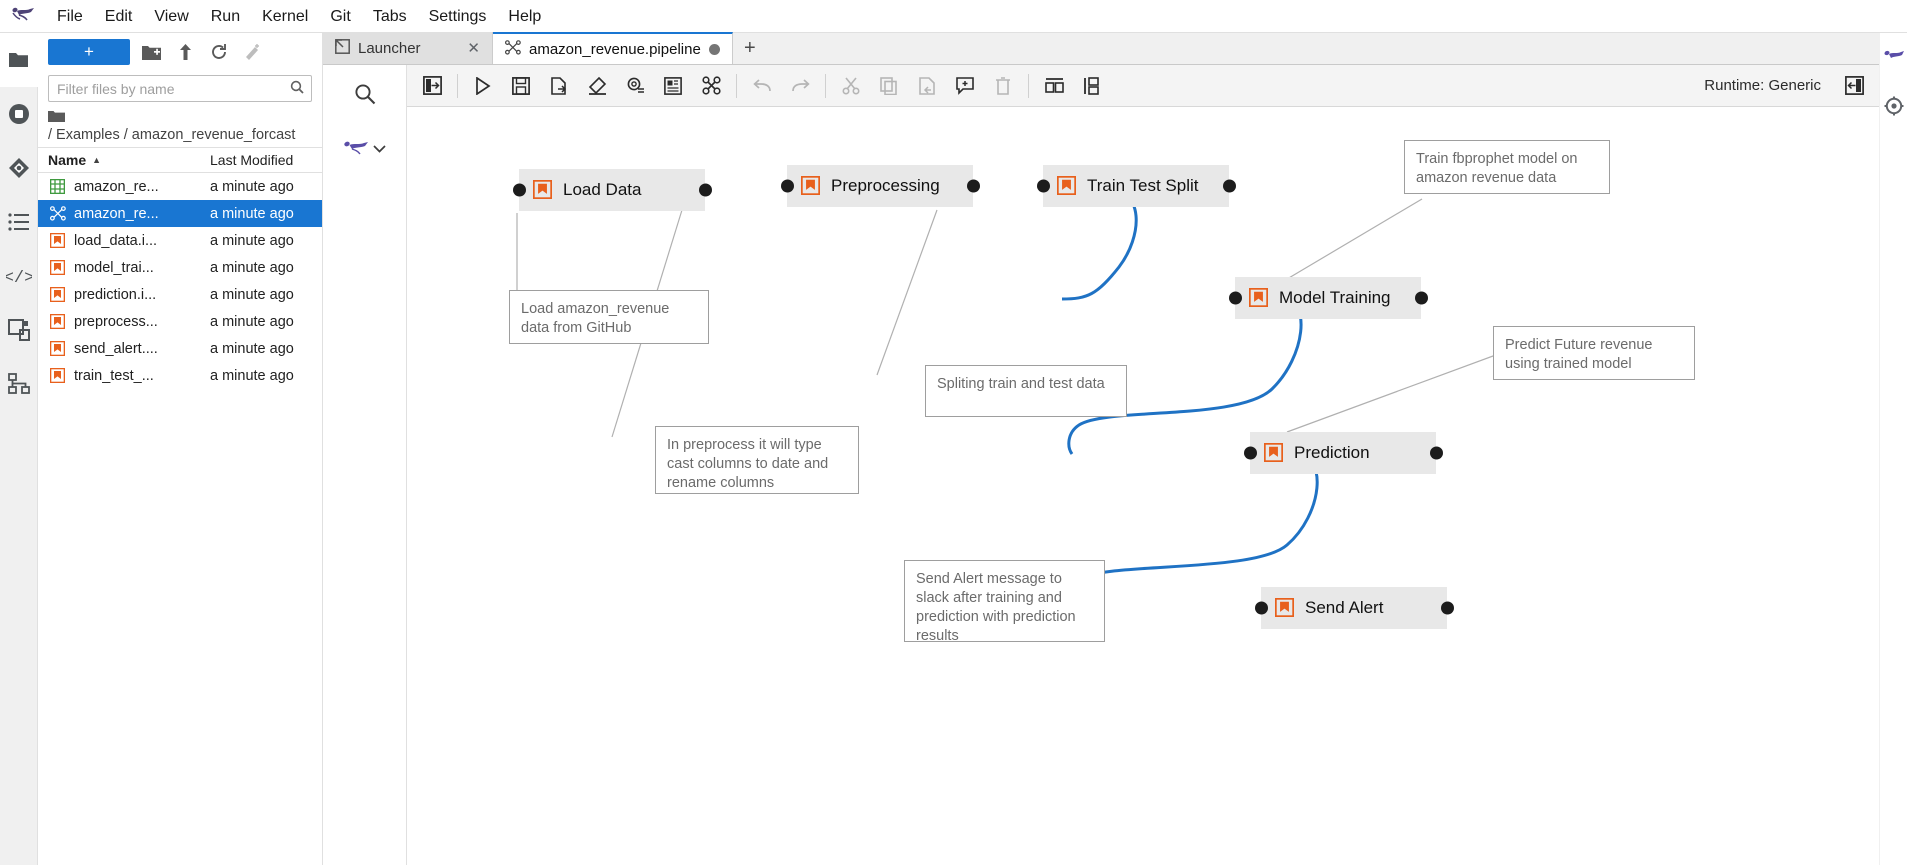  I want to click on palette-category-generic, so click(365, 149).